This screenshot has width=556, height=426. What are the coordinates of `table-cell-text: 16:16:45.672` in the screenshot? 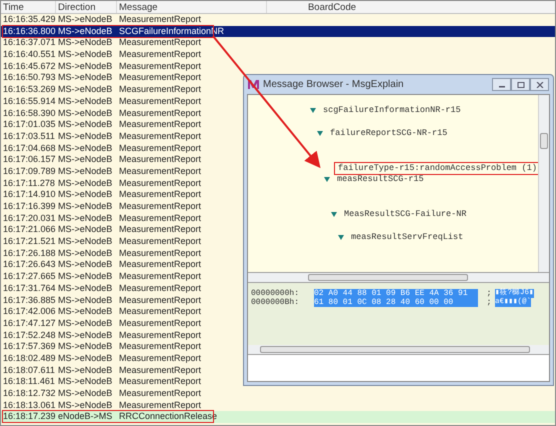 It's located at (29, 66).